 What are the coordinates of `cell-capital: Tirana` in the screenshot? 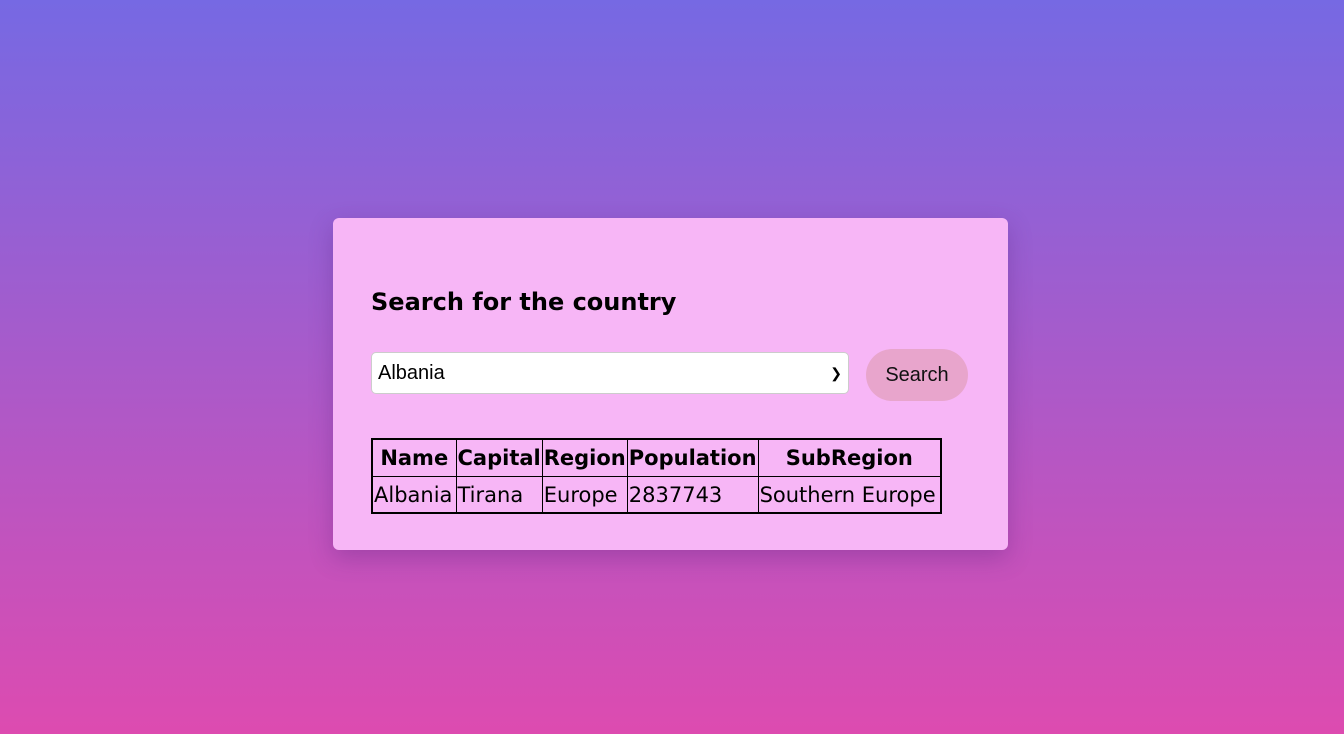 It's located at (499, 495).